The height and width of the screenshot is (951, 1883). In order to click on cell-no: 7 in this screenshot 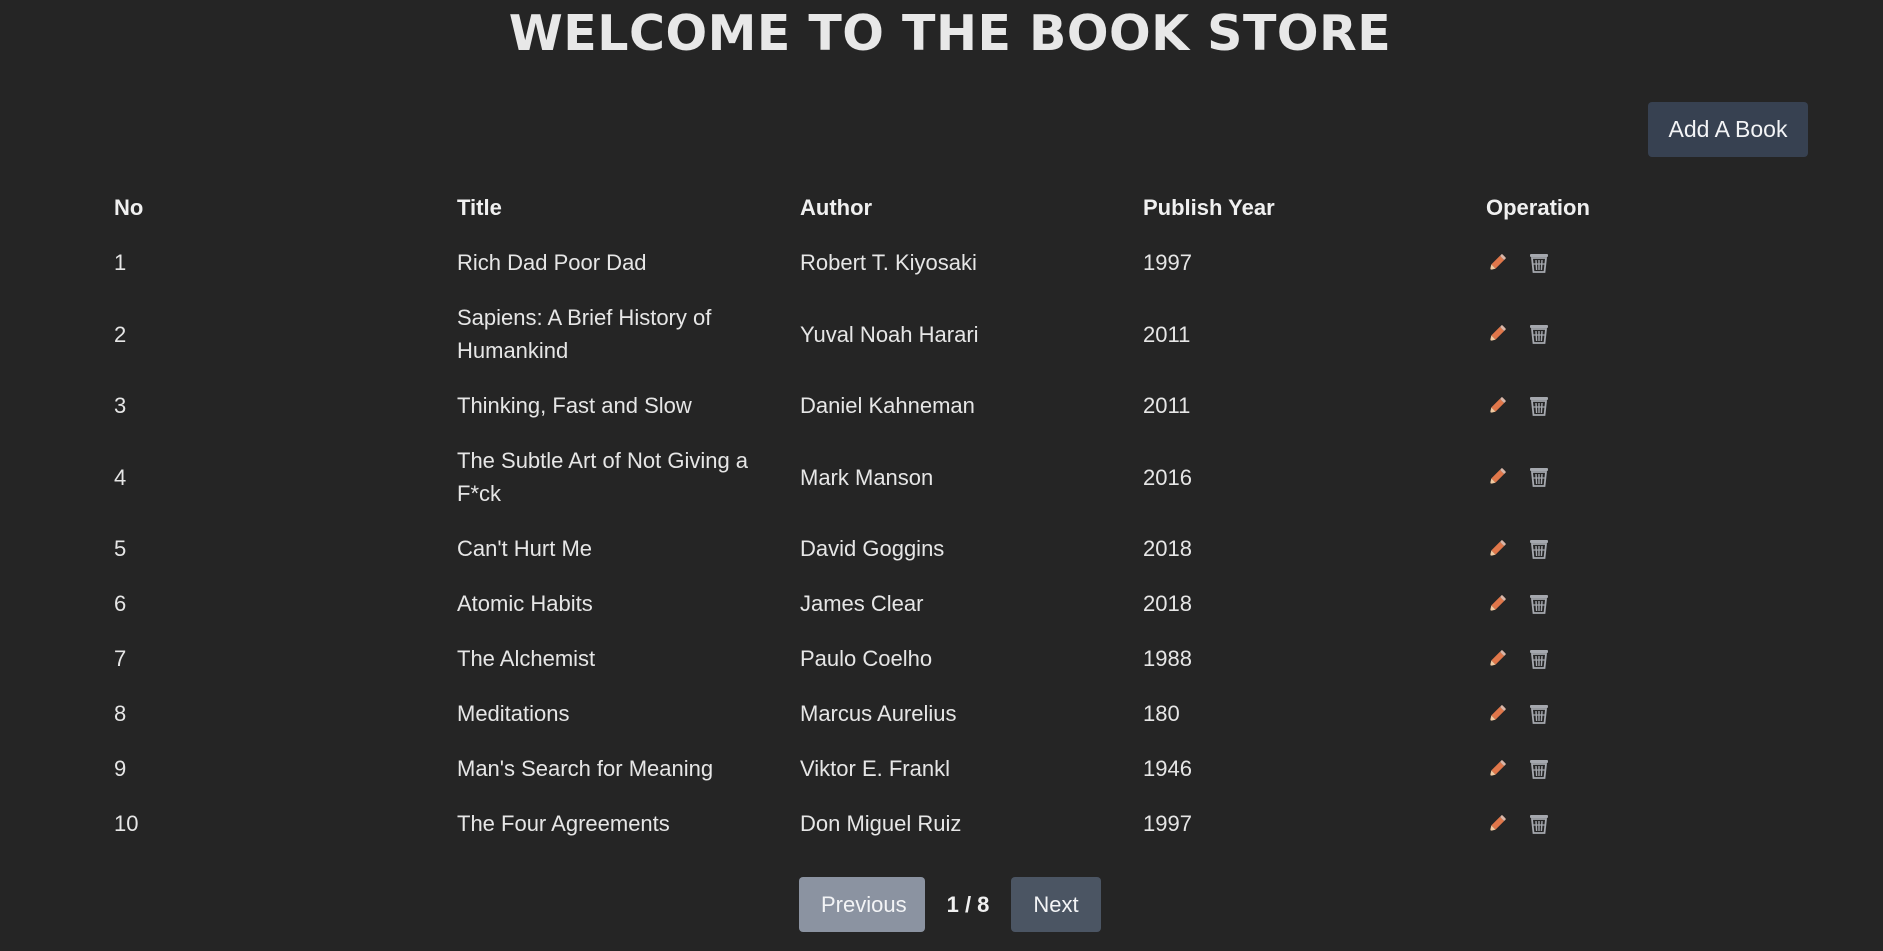, I will do `click(120, 658)`.